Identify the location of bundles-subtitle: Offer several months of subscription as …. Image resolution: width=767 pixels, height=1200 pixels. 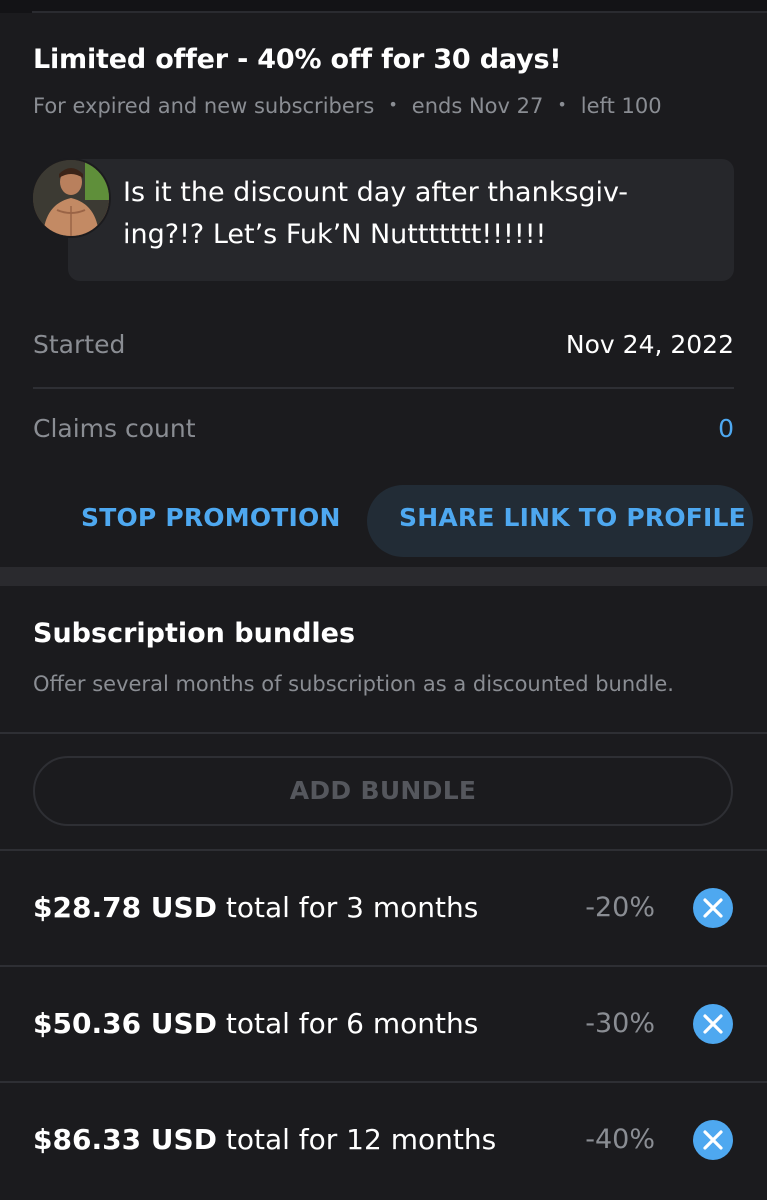
(353, 684).